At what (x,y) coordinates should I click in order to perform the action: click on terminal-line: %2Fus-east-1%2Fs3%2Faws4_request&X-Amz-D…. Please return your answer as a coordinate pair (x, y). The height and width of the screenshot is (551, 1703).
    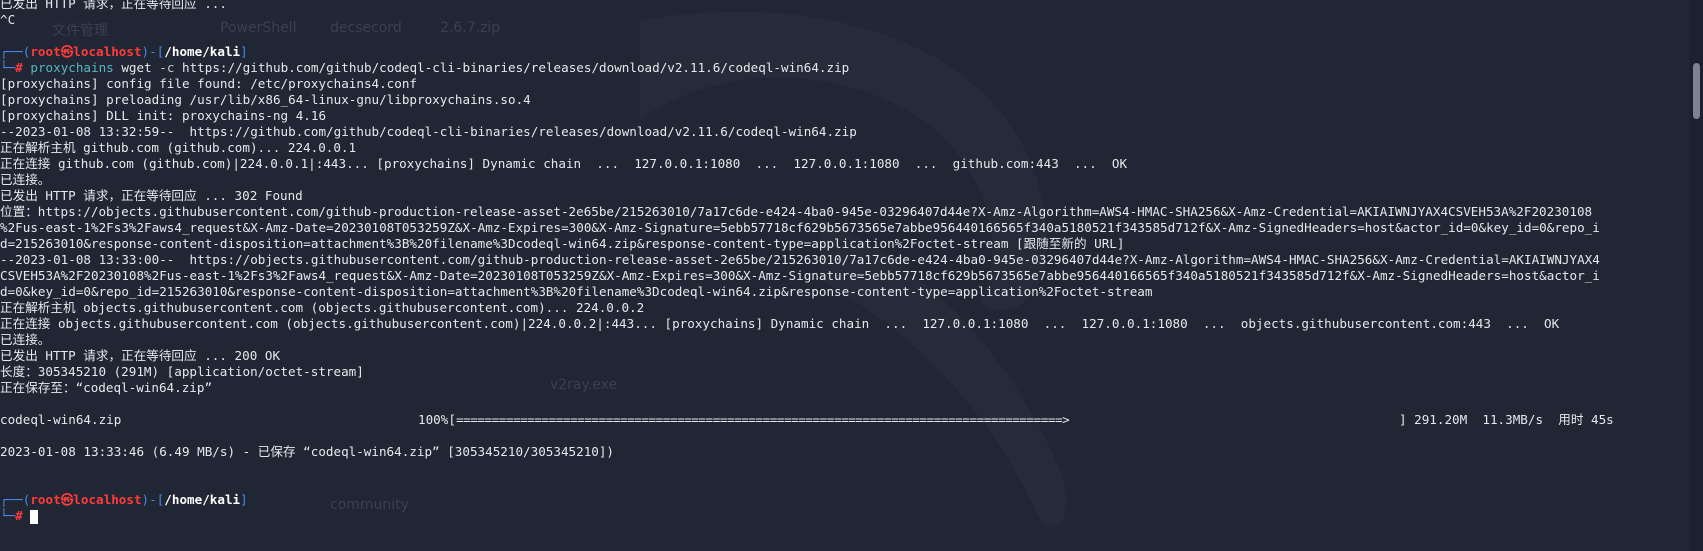
    Looking at the image, I should click on (800, 227).